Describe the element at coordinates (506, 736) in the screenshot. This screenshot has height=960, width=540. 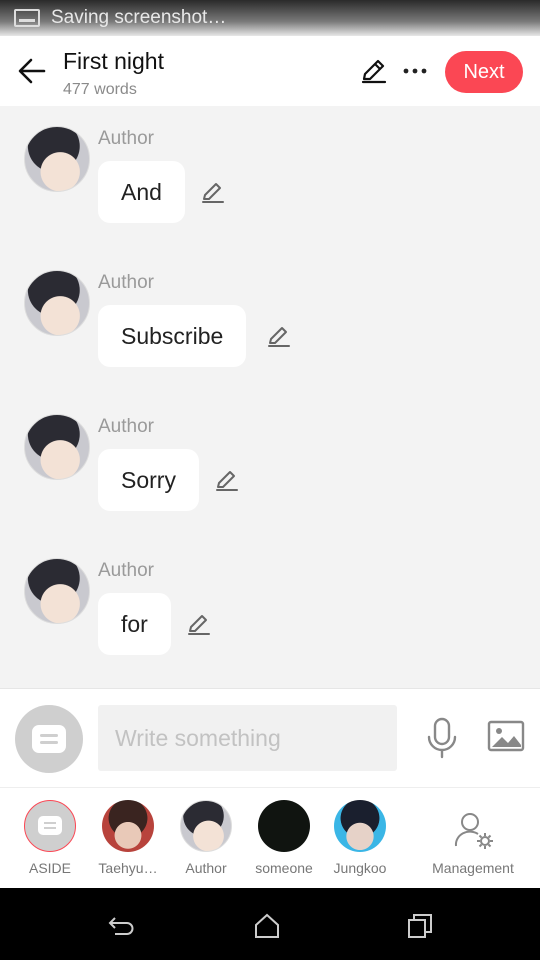
I see `image-icon` at that location.